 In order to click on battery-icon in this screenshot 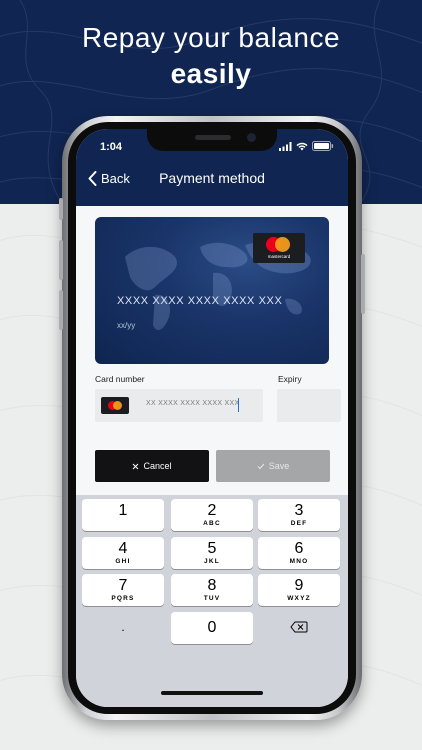, I will do `click(323, 146)`.